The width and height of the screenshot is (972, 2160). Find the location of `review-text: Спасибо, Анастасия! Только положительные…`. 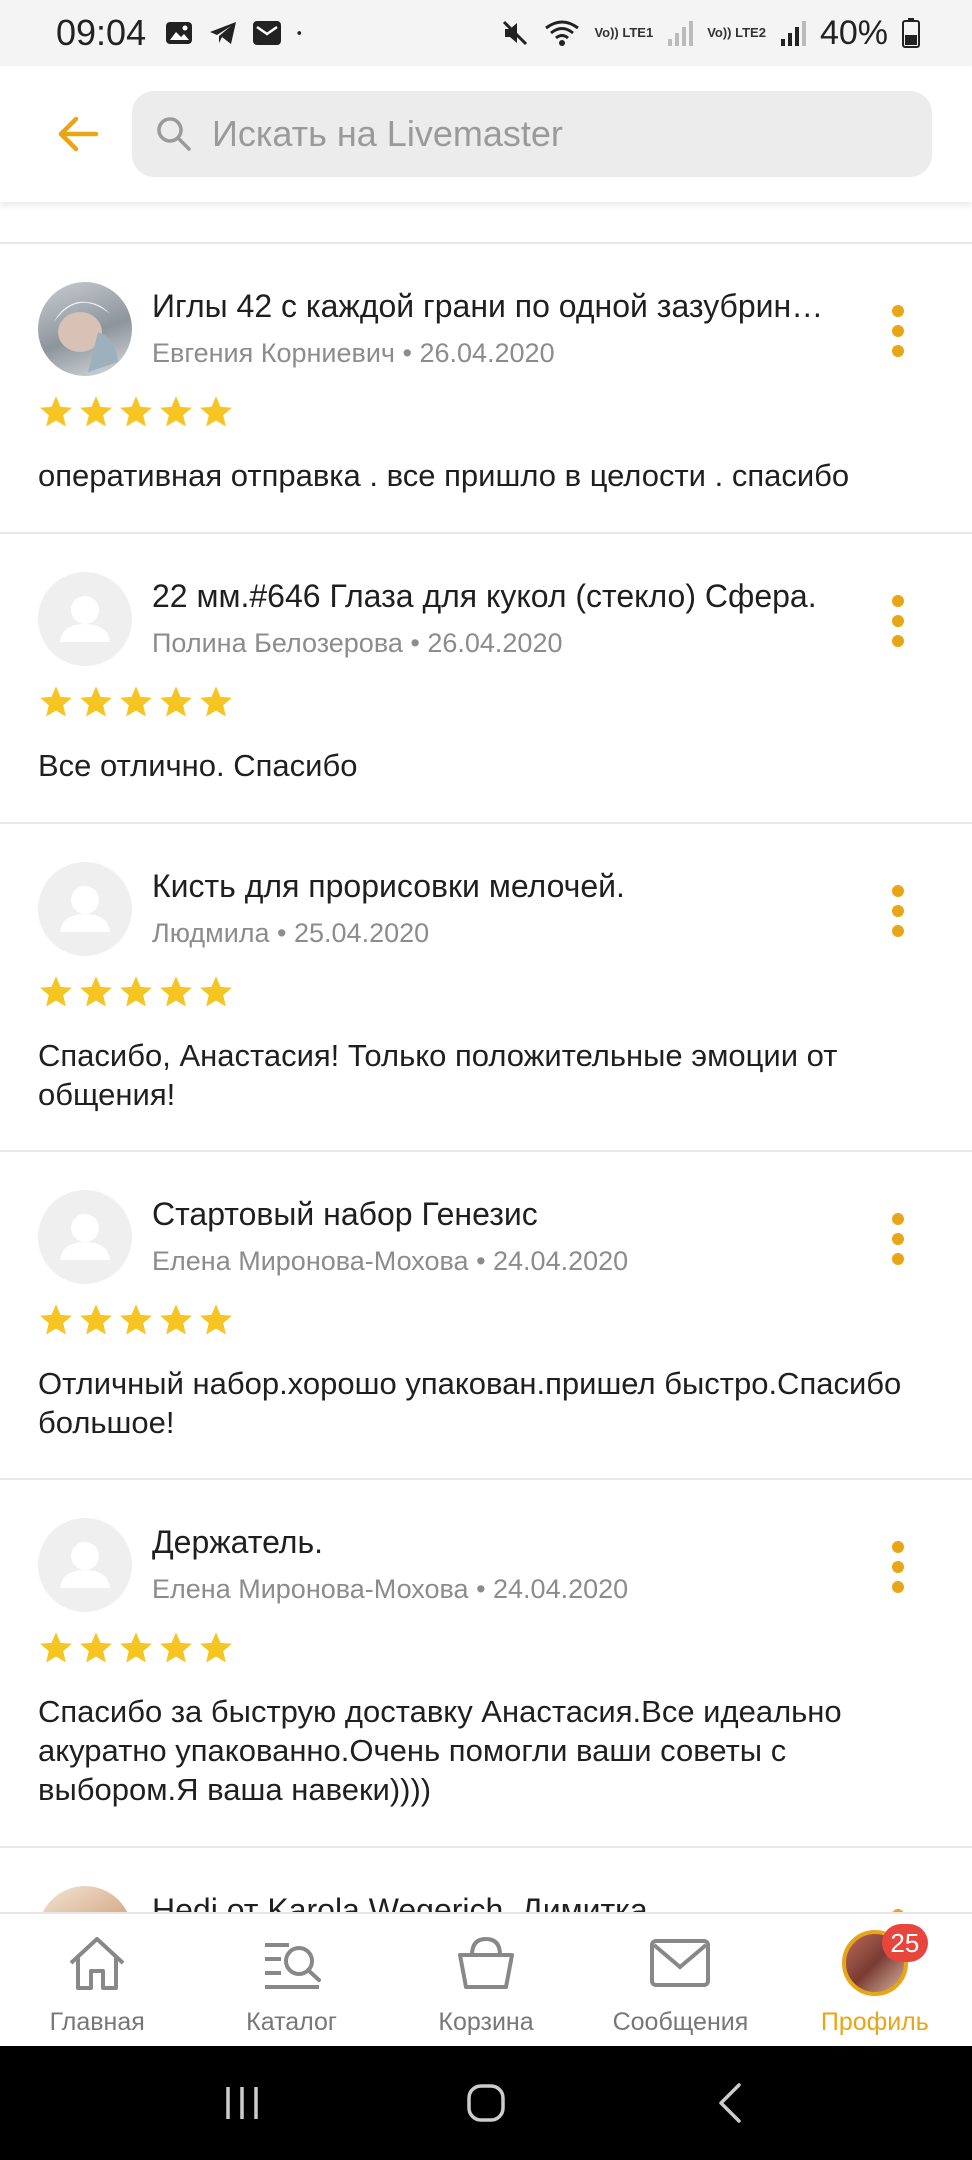

review-text: Спасибо, Анастасия! Только положительные… is located at coordinates (438, 1075).